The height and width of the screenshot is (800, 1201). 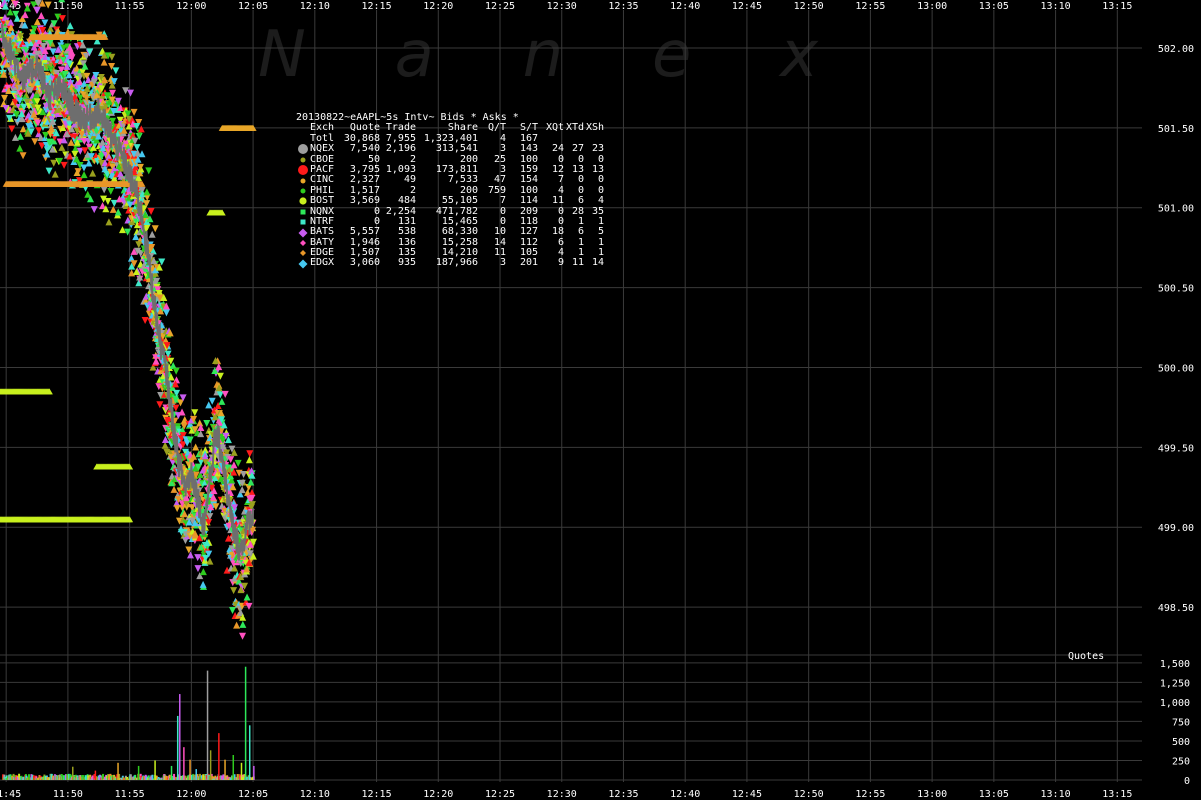 What do you see at coordinates (562, 794) in the screenshot?
I see `time-tick-label-bottom: 12:30` at bounding box center [562, 794].